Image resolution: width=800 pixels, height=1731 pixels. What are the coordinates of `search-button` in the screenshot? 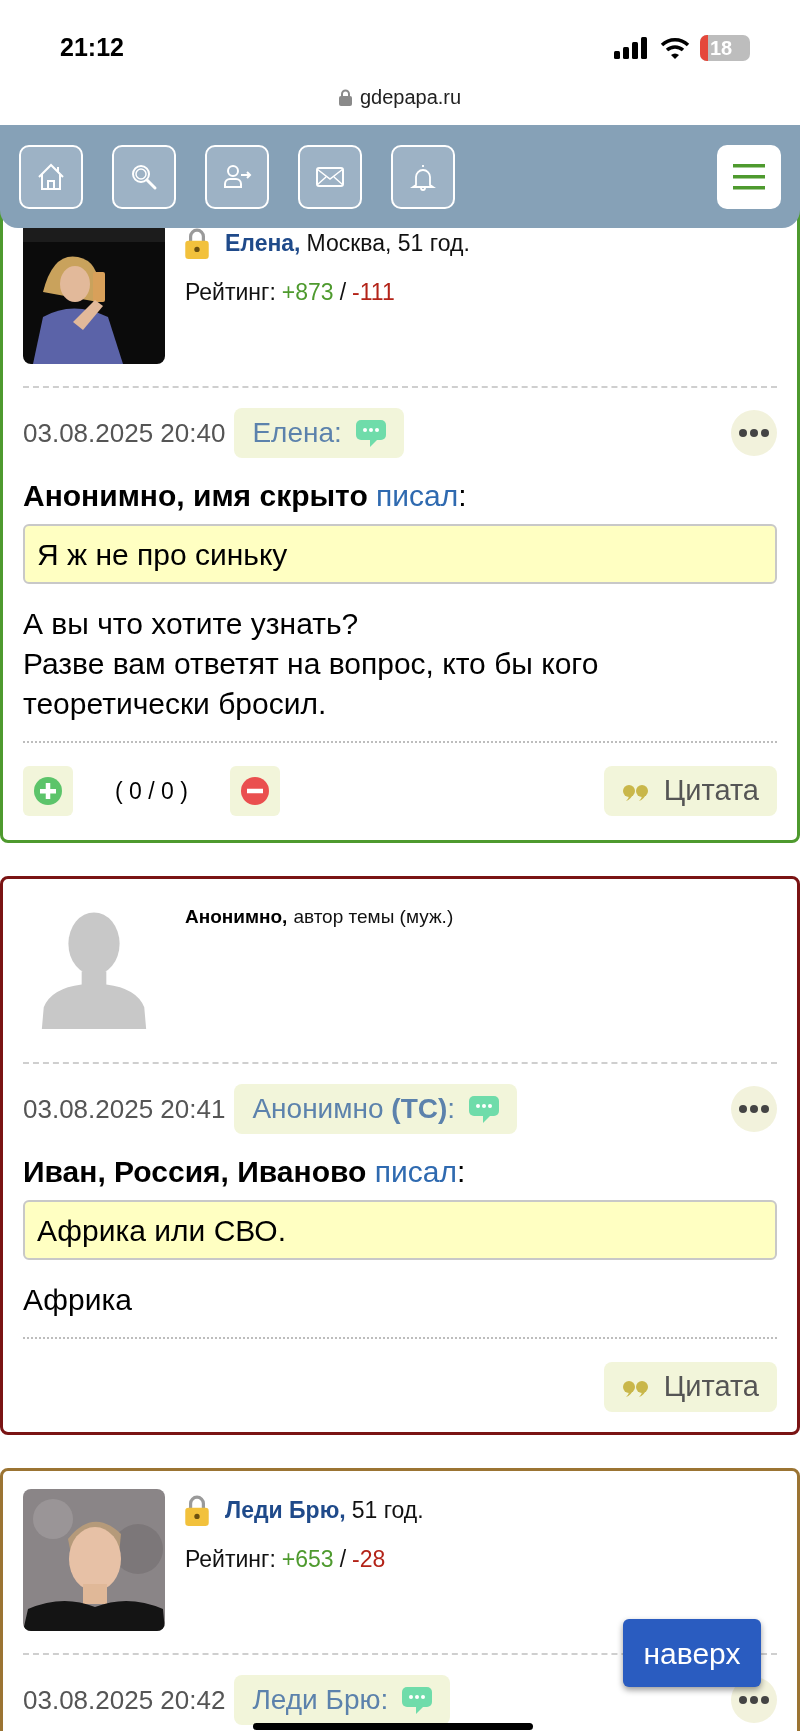 It's located at (144, 176).